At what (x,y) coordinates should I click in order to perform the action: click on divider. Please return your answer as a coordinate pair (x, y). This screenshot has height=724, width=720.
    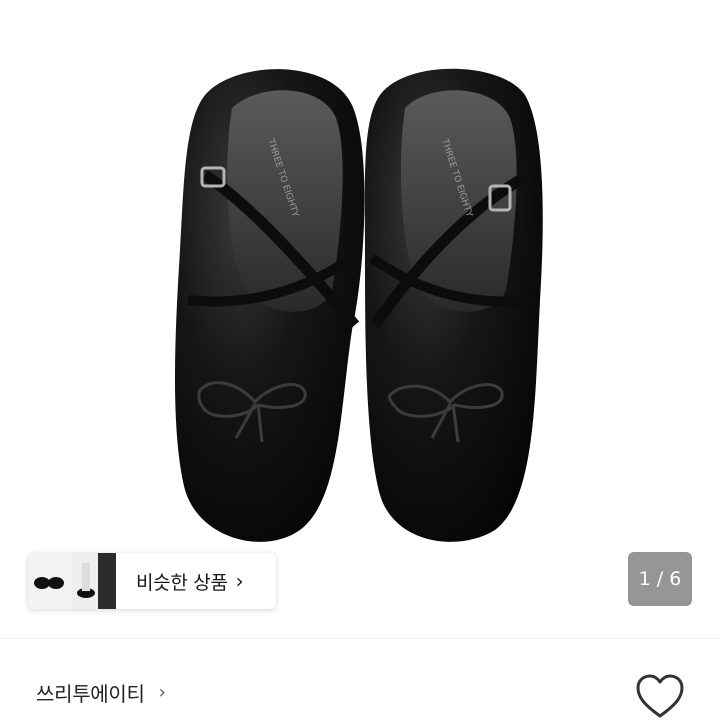
    Looking at the image, I should click on (360, 638).